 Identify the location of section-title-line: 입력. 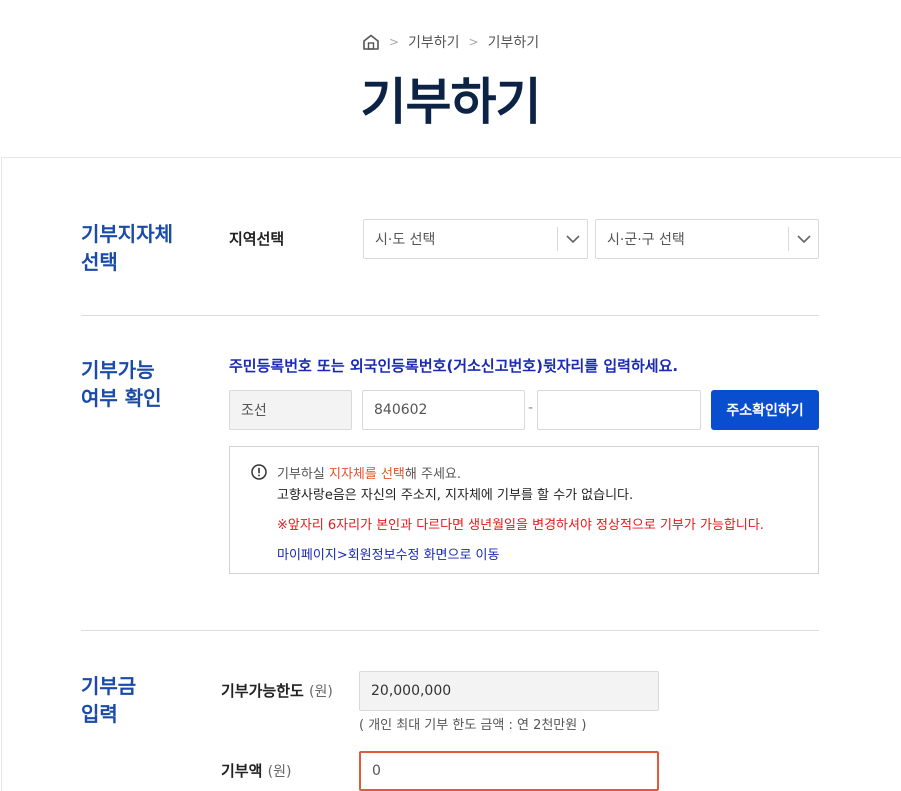
(99, 714).